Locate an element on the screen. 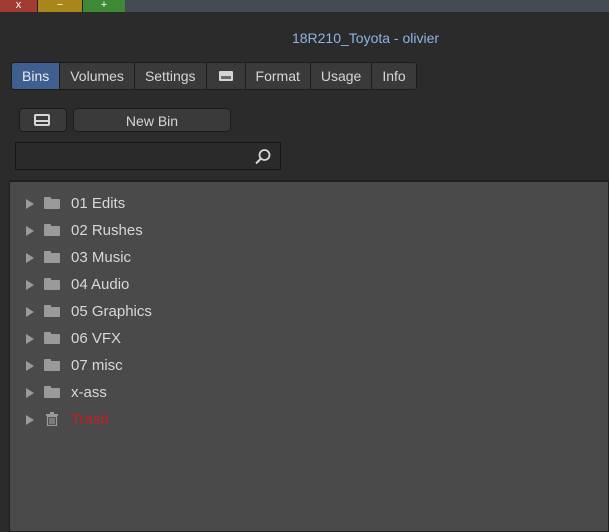 Image resolution: width=609 pixels, height=532 pixels. bin-row: 04 Audio is located at coordinates (309, 284).